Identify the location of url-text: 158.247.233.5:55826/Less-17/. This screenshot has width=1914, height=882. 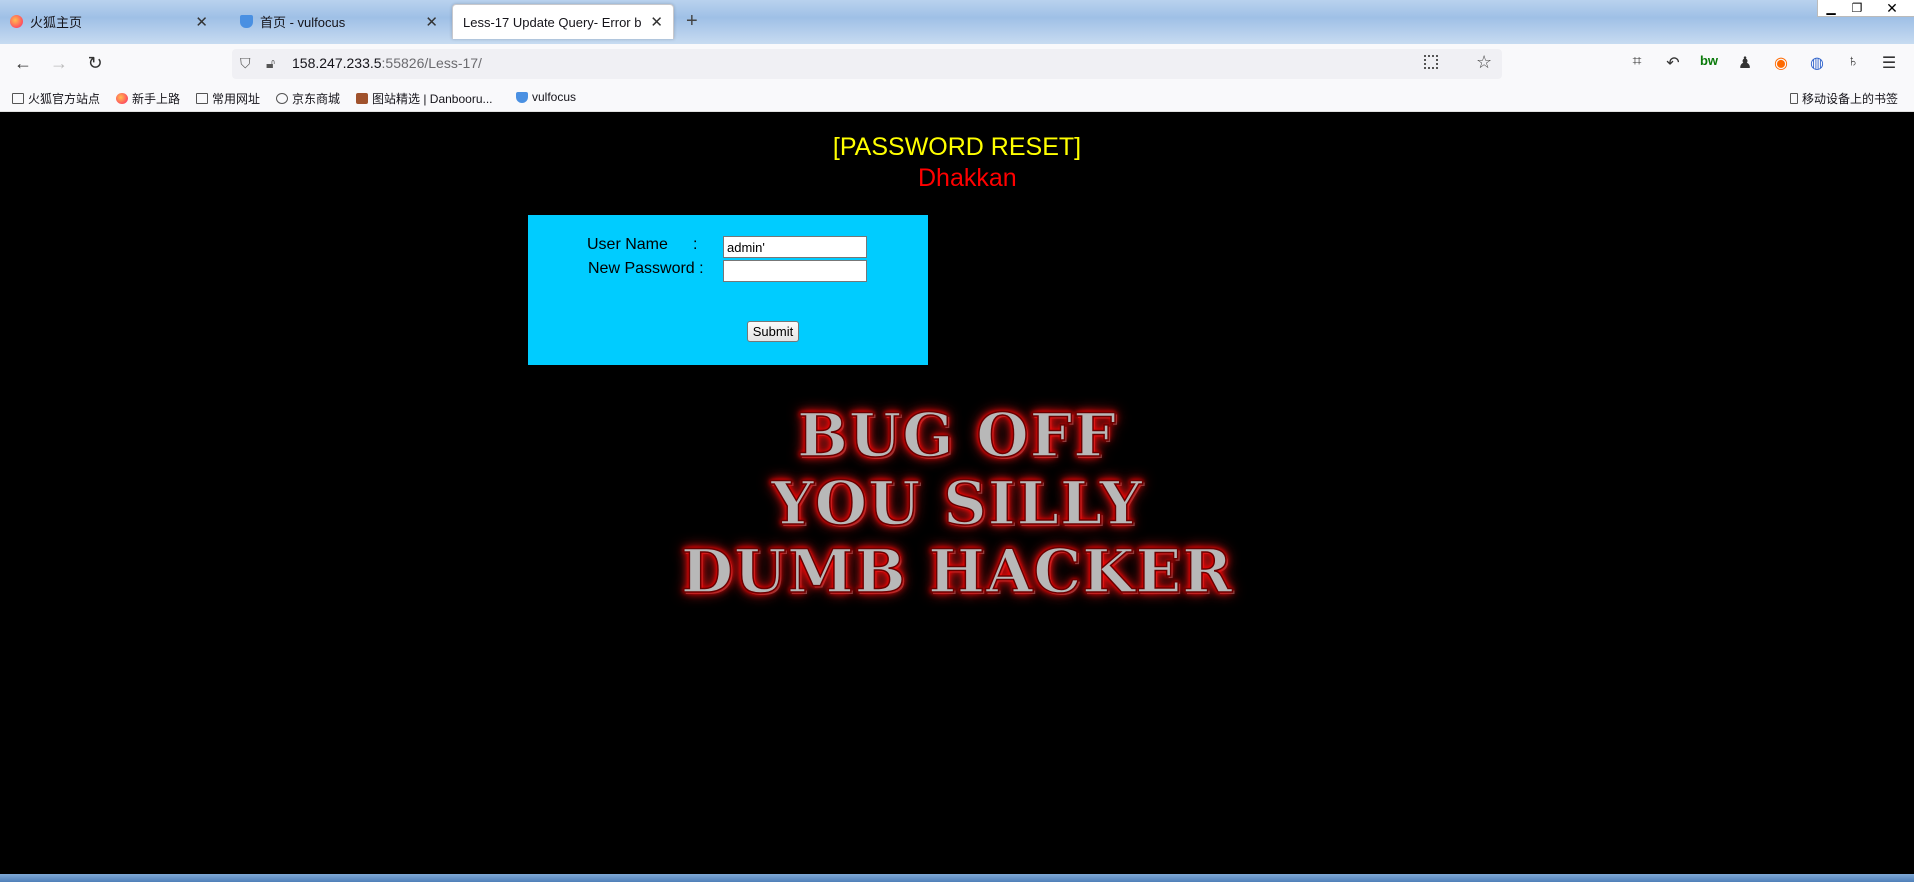
(387, 63).